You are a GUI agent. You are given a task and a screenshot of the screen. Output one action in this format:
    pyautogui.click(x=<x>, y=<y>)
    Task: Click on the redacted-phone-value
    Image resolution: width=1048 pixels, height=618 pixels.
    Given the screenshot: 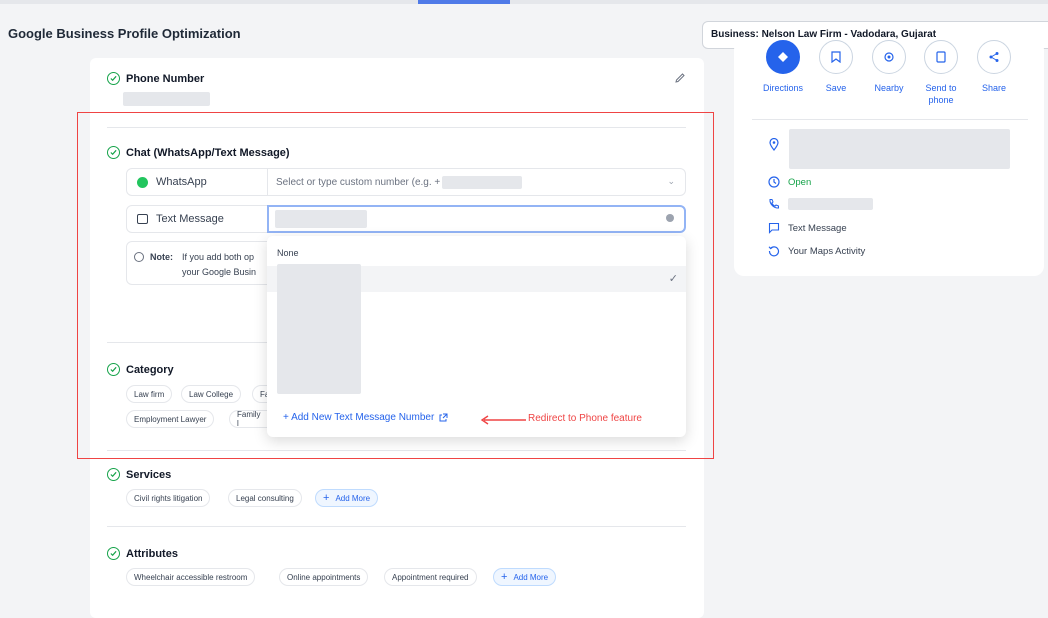 What is the action you would take?
    pyautogui.click(x=166, y=99)
    